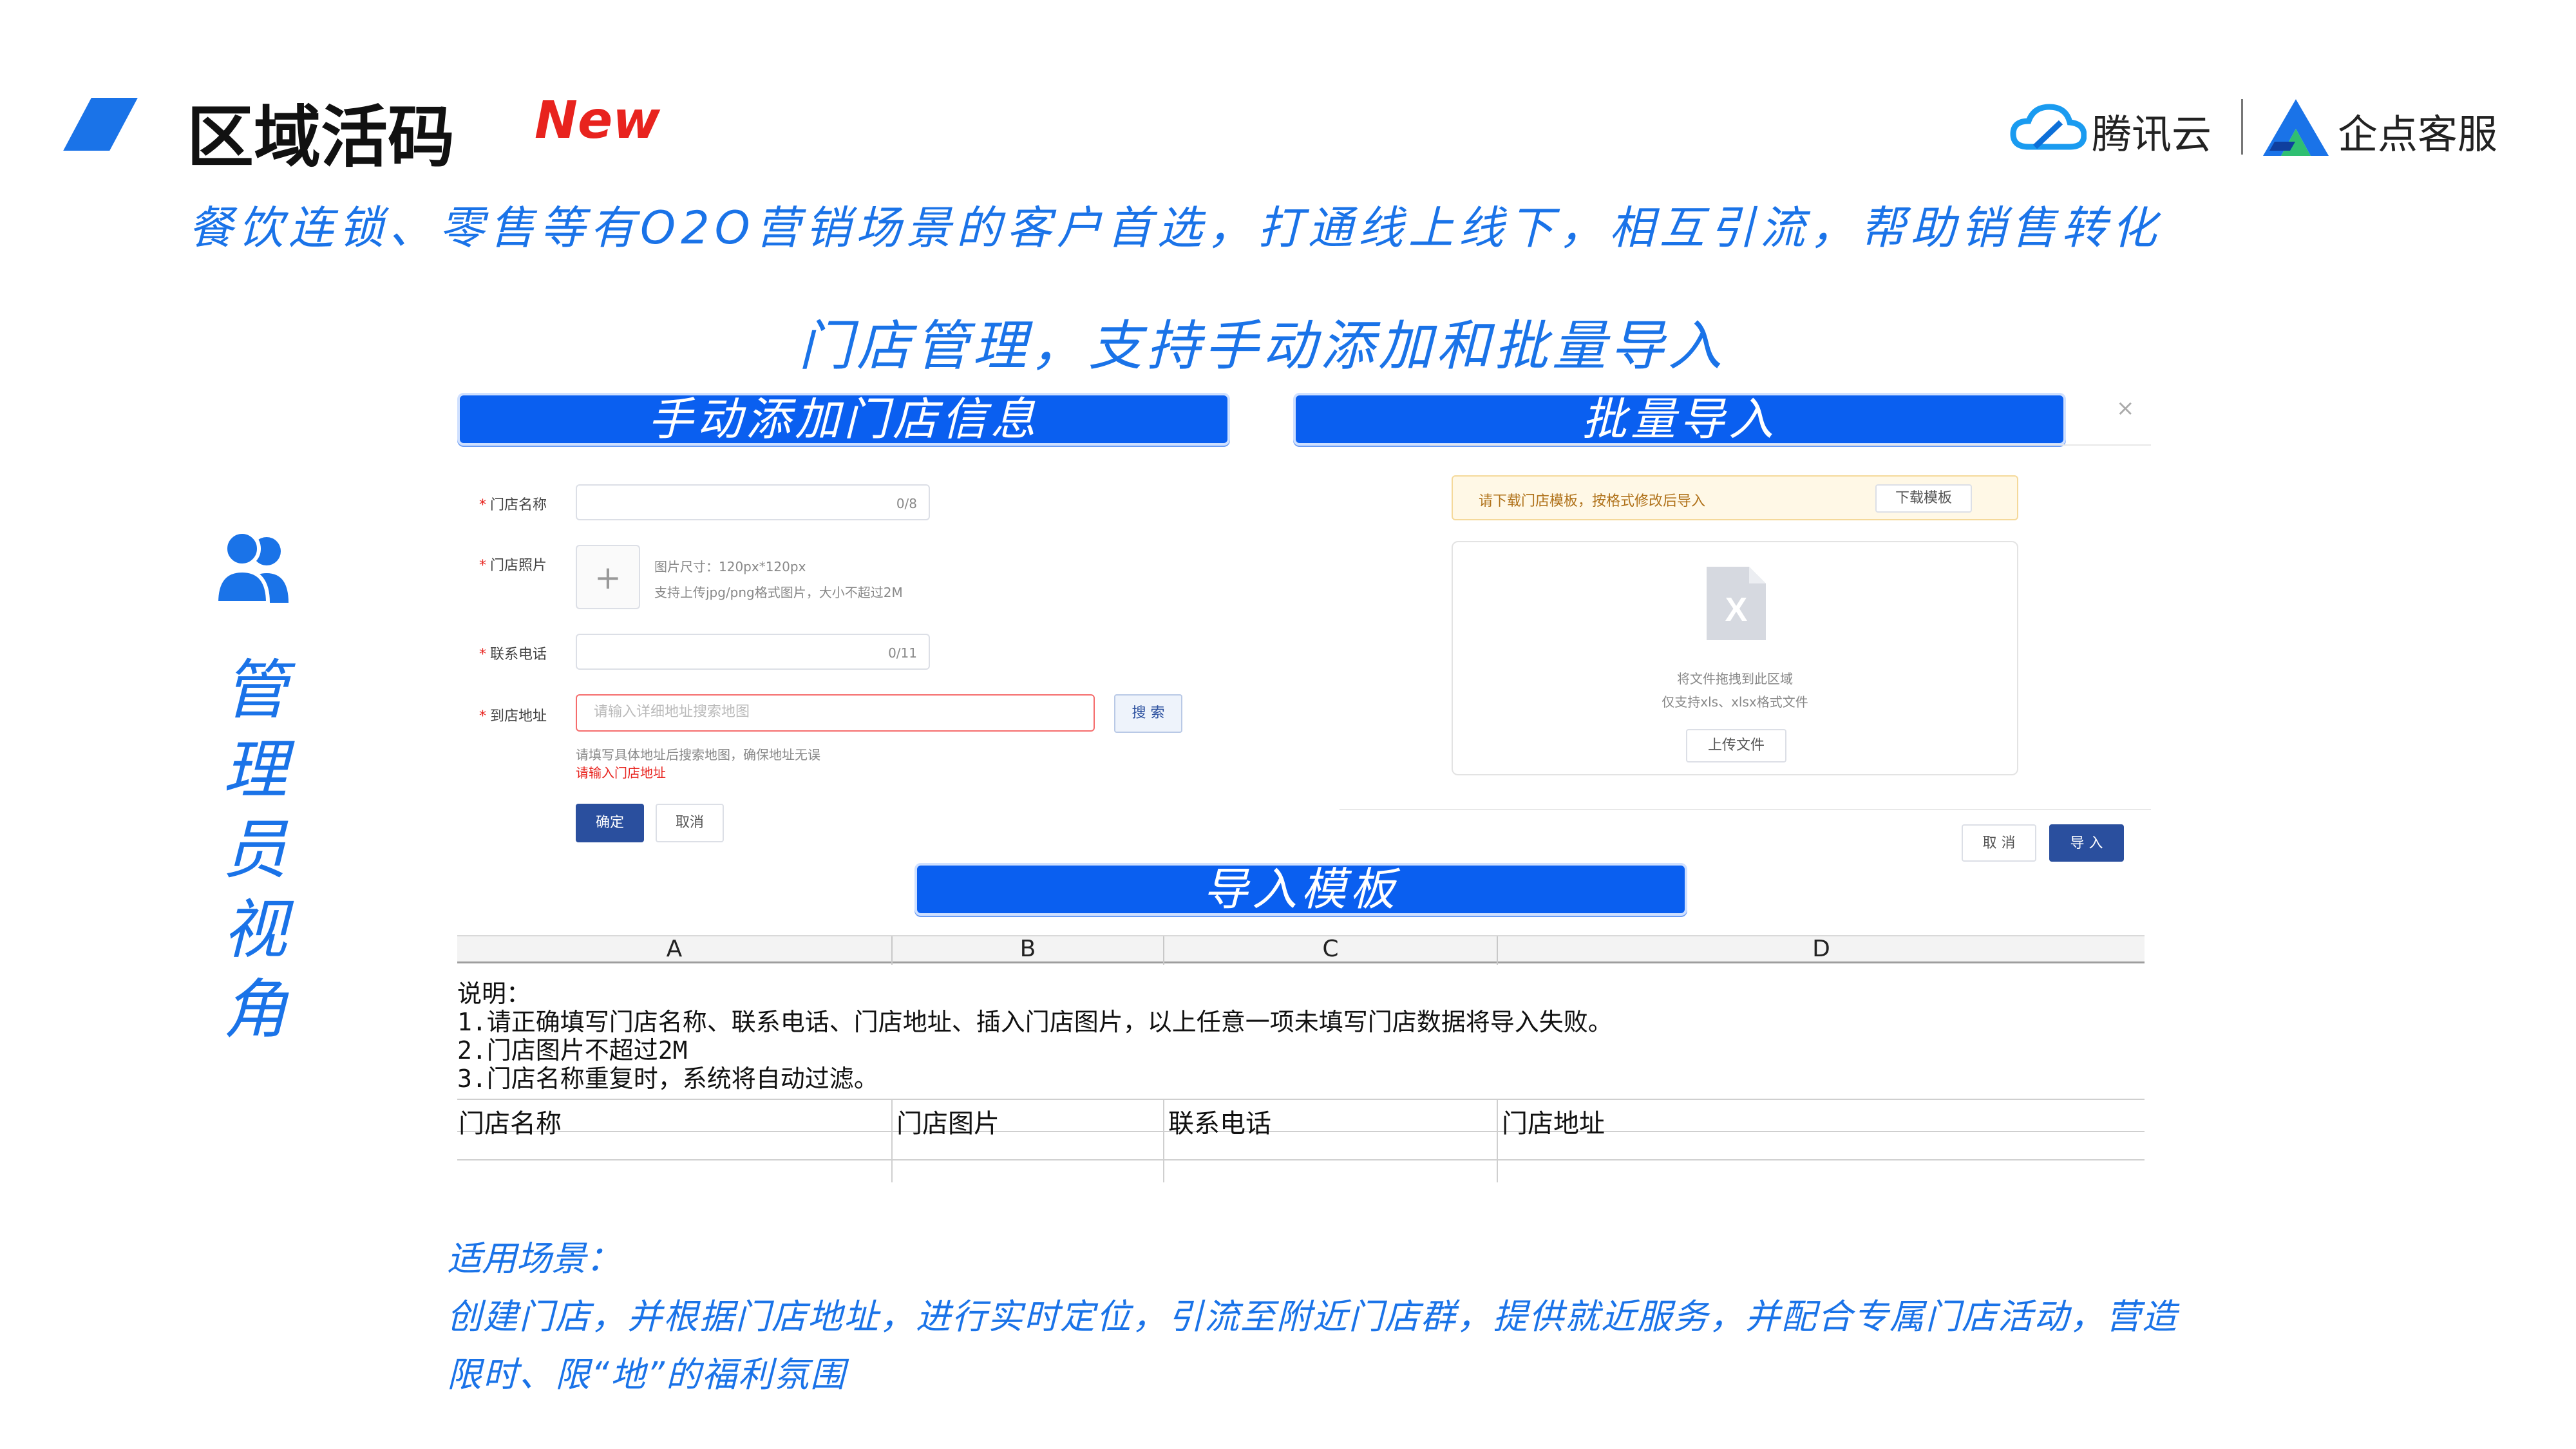  Describe the element at coordinates (1735, 679) in the screenshot. I see `drop-hint: 将文件拖拽到此区域` at that location.